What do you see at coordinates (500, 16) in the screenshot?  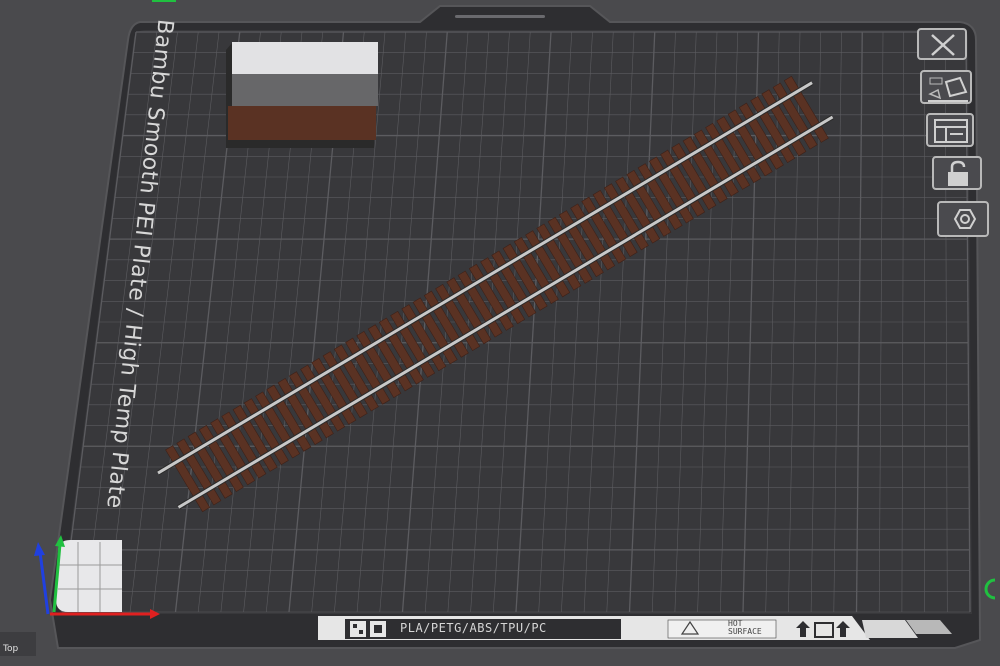 I see `plate-handle` at bounding box center [500, 16].